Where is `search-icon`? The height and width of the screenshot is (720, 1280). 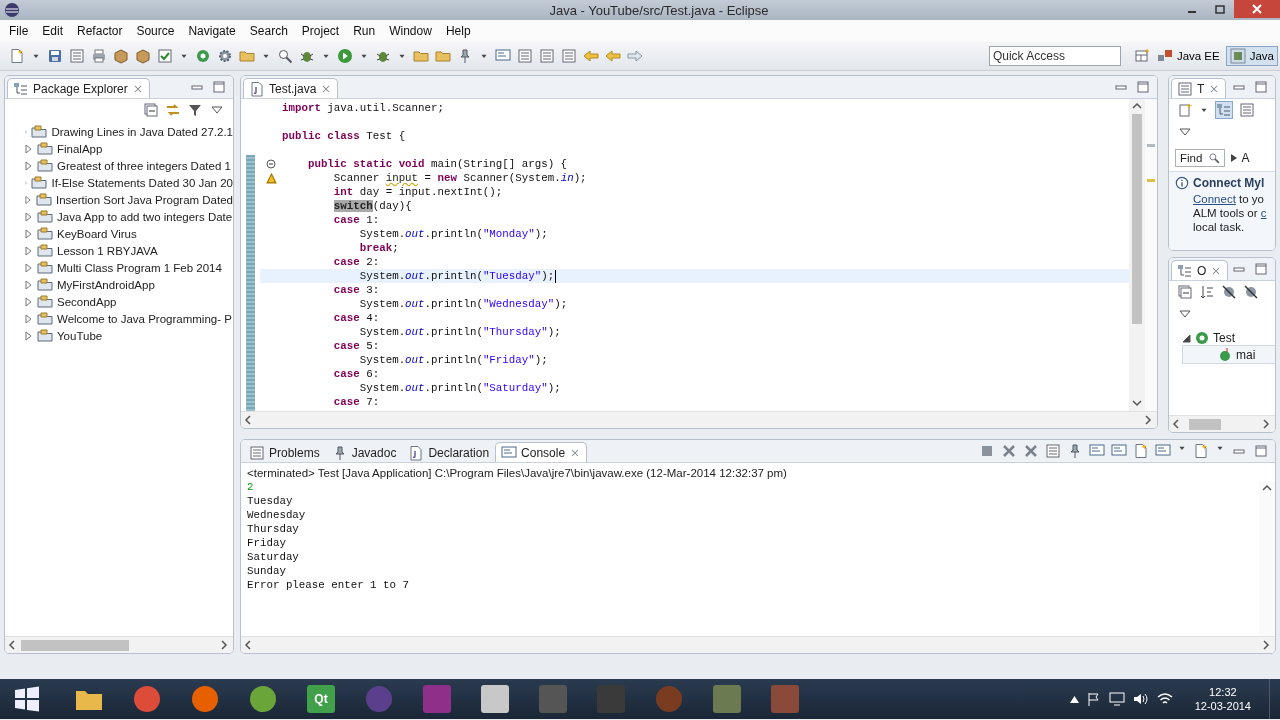
search-icon is located at coordinates (285, 56).